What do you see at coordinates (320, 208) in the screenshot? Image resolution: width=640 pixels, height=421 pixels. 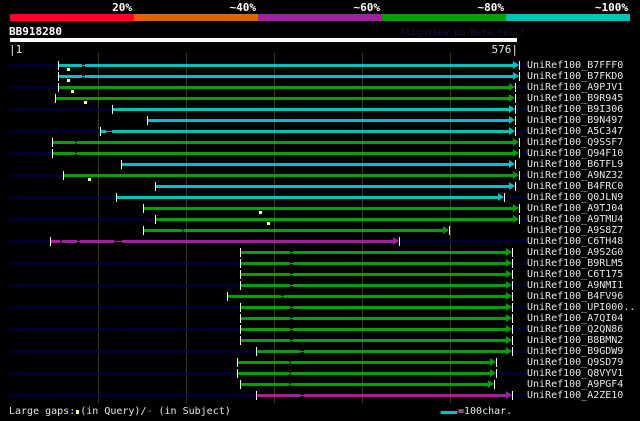 I see `hit-row: UniRef100_A9TJ04` at bounding box center [320, 208].